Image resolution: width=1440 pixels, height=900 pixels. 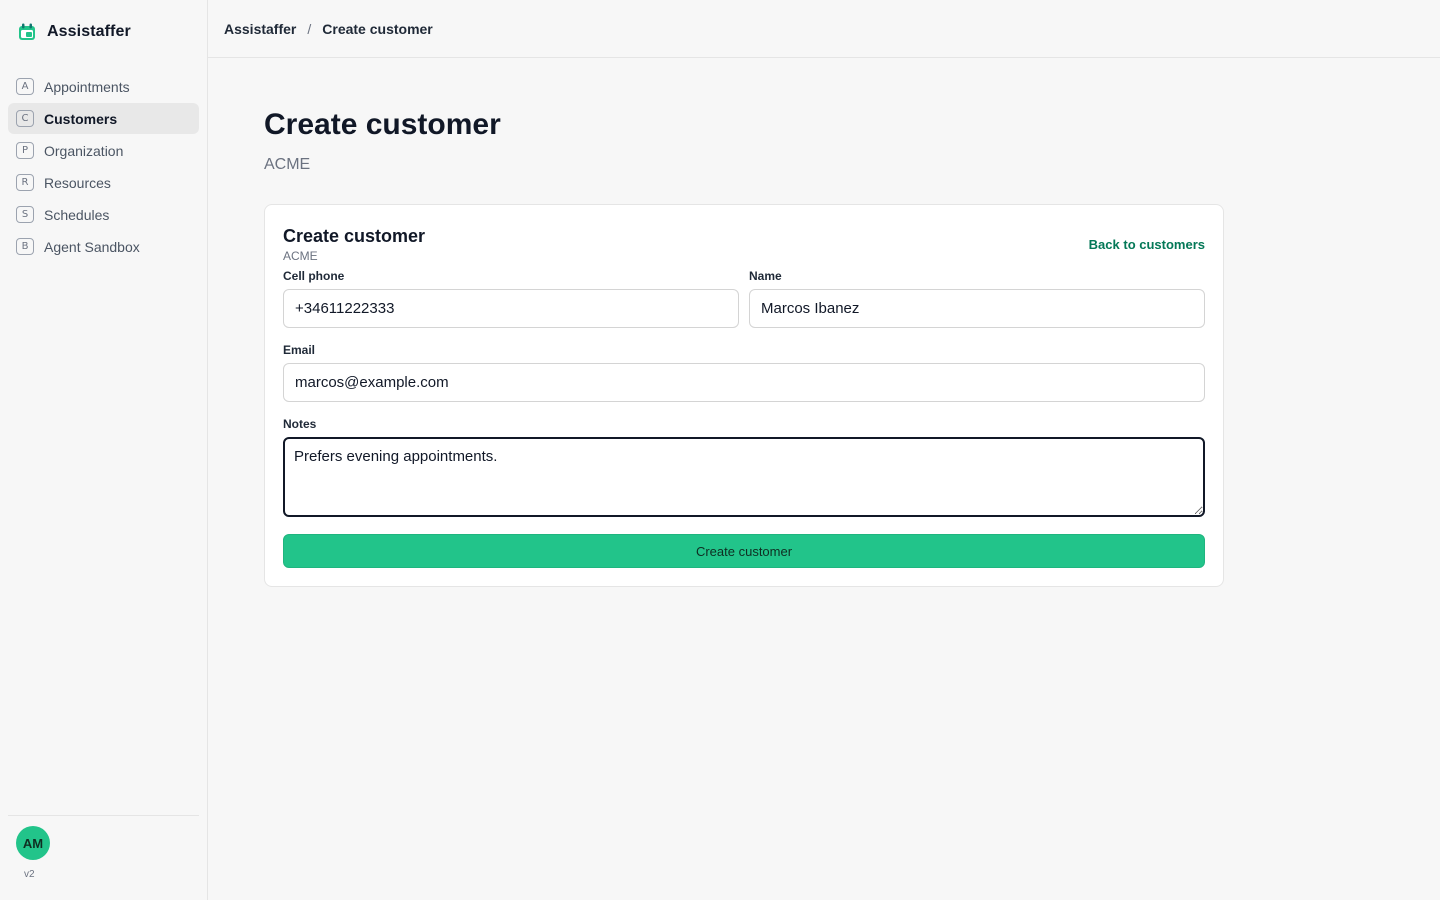 I want to click on sidebar-item-label: Customers, so click(x=81, y=118).